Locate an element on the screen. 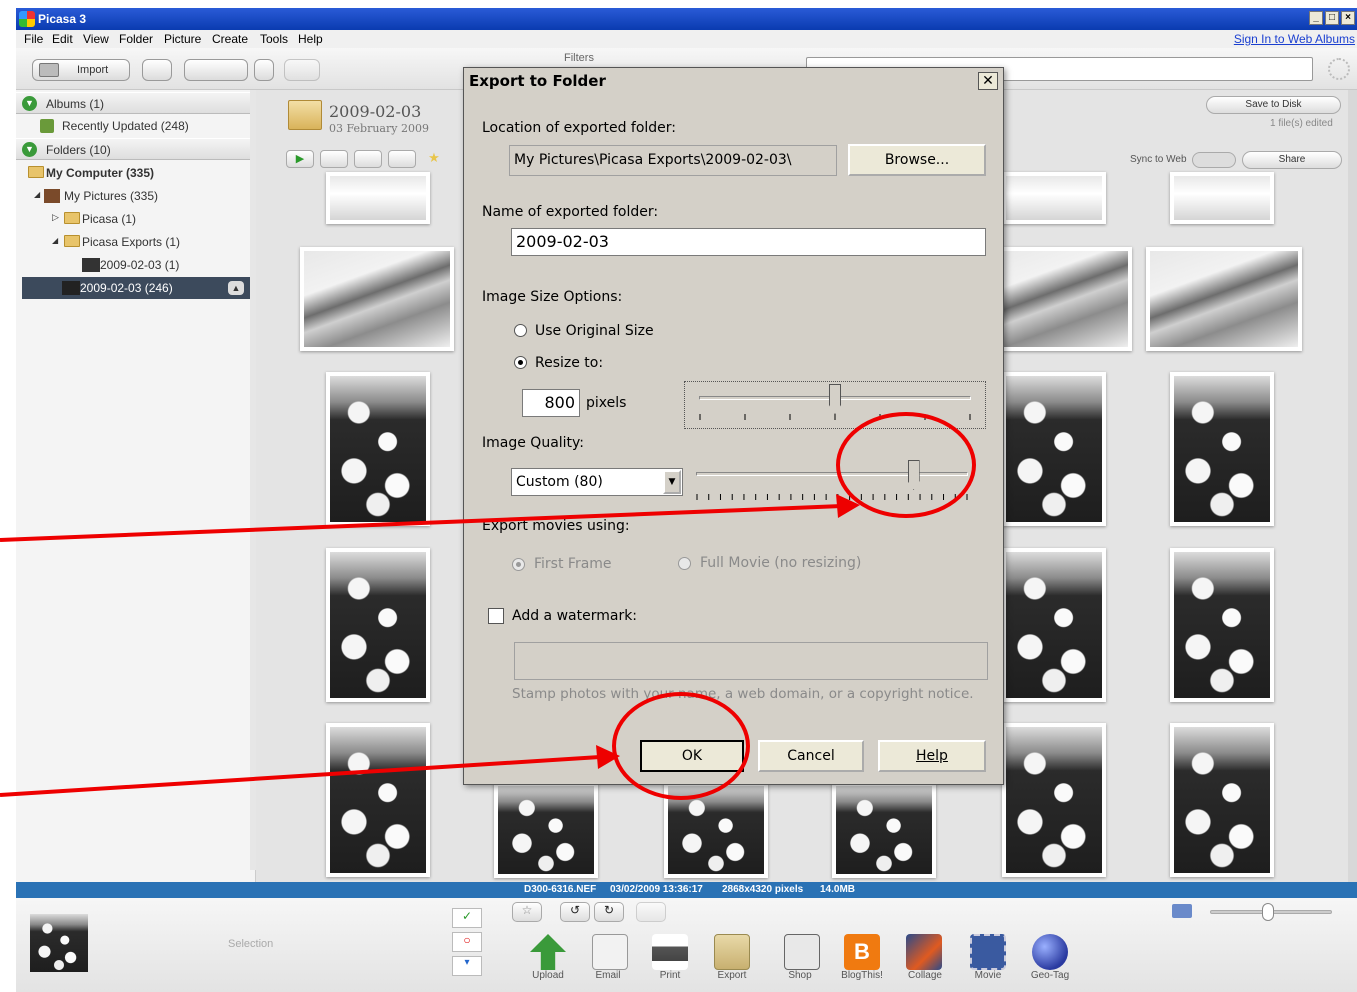  annotation-circle-ok is located at coordinates (681, 746).